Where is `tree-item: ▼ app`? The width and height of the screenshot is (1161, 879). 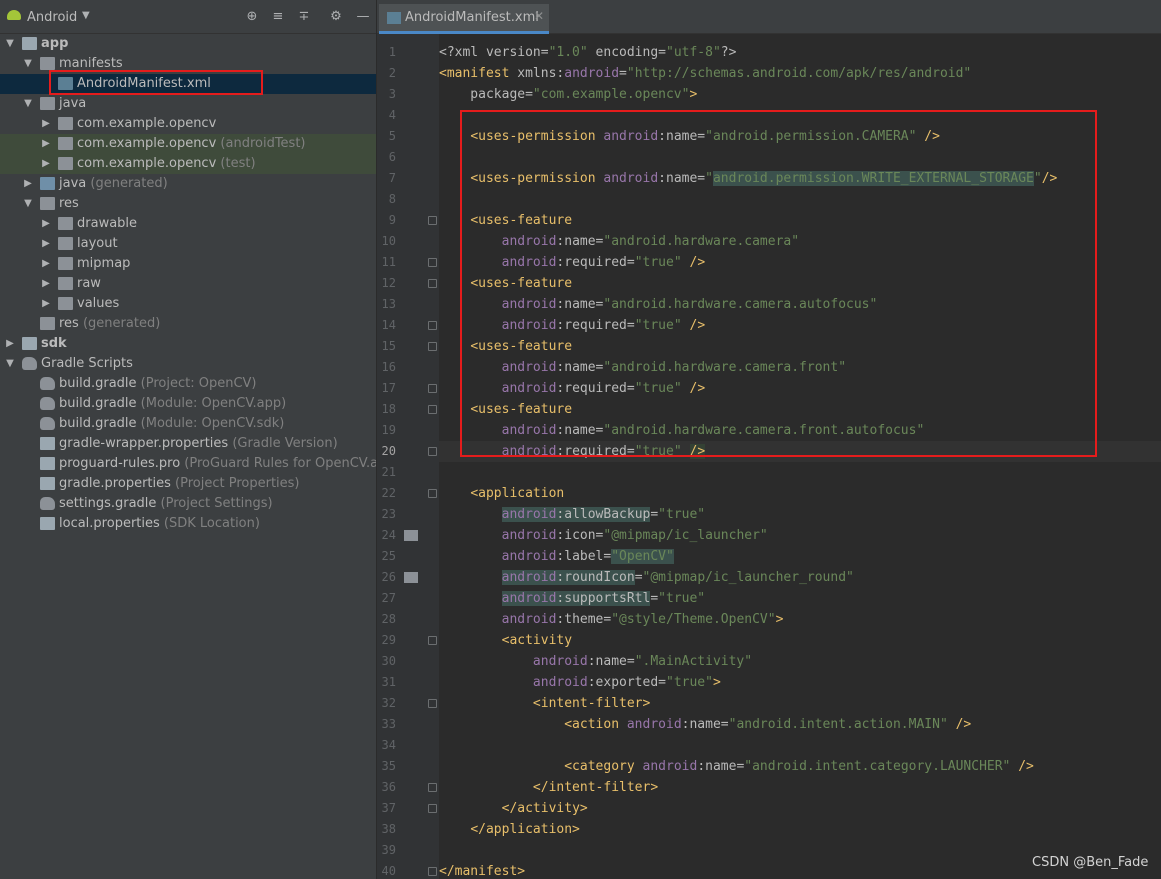
tree-item: ▼ app is located at coordinates (188, 44).